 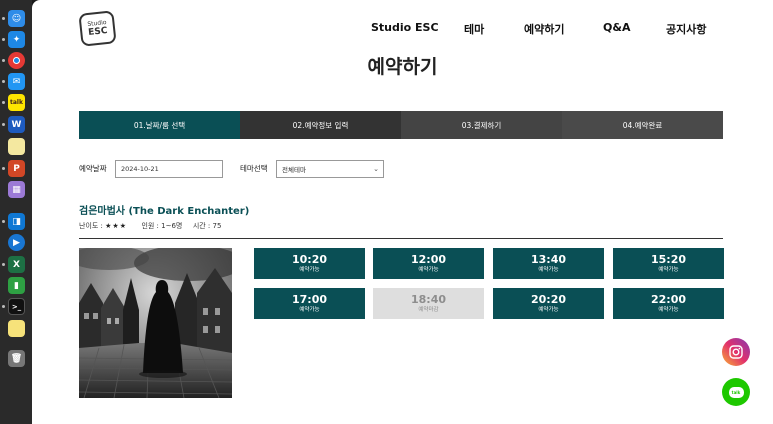 What do you see at coordinates (428, 310) in the screenshot?
I see `slot-status: 예약마감` at bounding box center [428, 310].